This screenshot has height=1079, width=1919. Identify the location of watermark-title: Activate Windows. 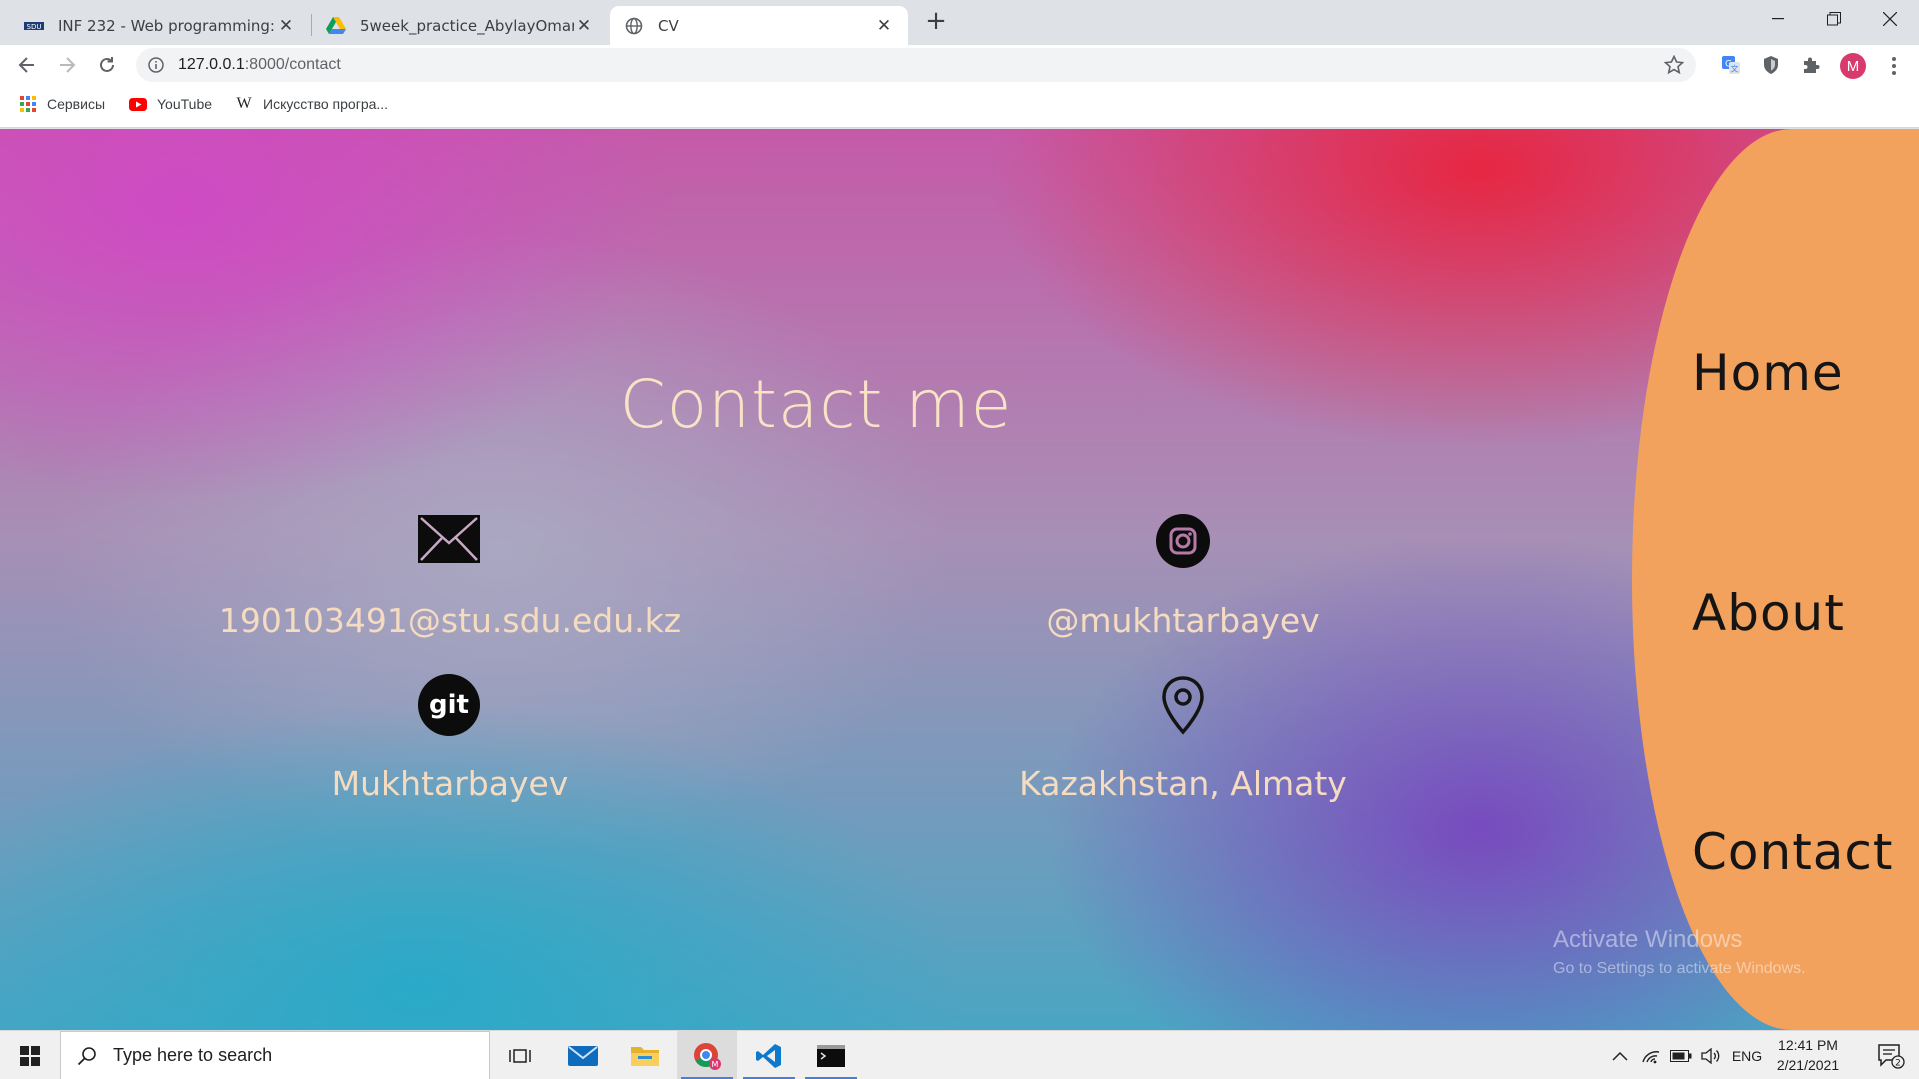
(1648, 939).